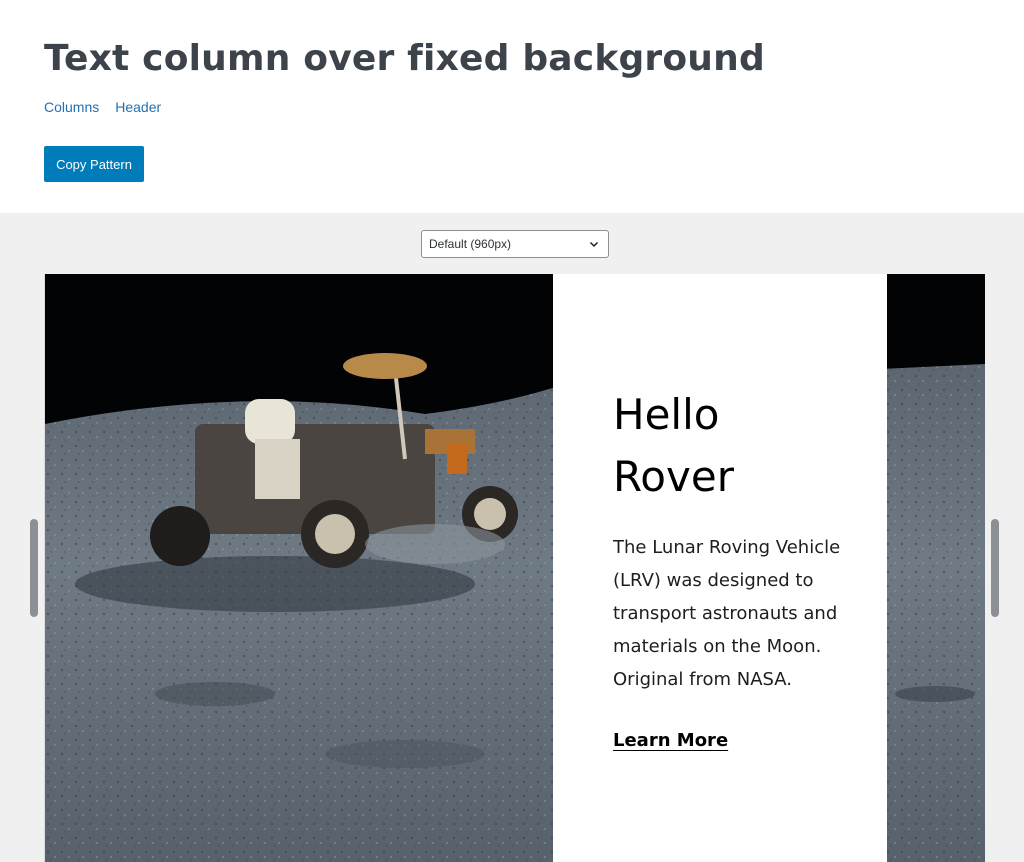 The height and width of the screenshot is (862, 1024). Describe the element at coordinates (404, 58) in the screenshot. I see `page-title: Text column over fixed background` at that location.